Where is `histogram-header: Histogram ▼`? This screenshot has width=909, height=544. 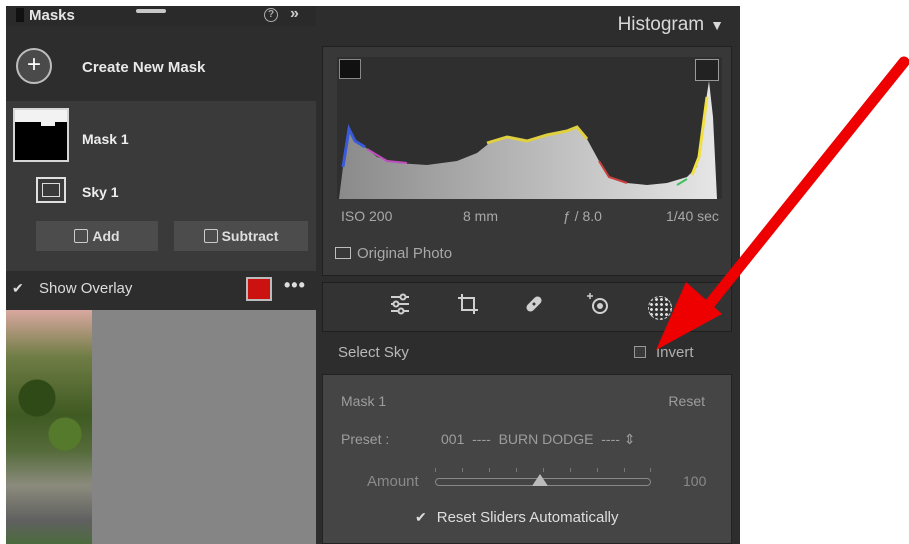
histogram-header: Histogram ▼ is located at coordinates (671, 25).